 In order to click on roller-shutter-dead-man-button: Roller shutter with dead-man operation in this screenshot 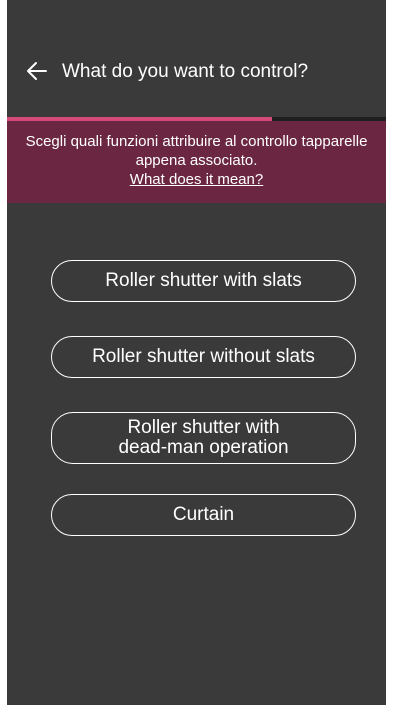, I will do `click(203, 438)`.